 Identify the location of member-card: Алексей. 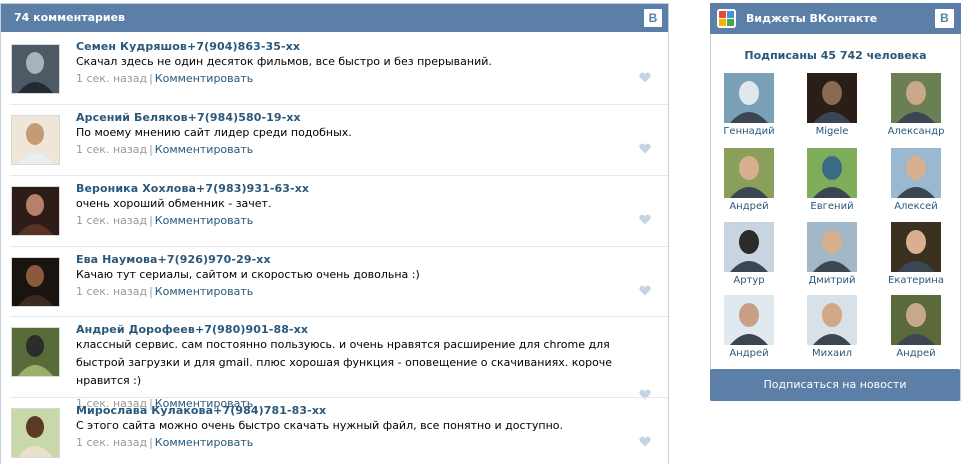
(916, 180).